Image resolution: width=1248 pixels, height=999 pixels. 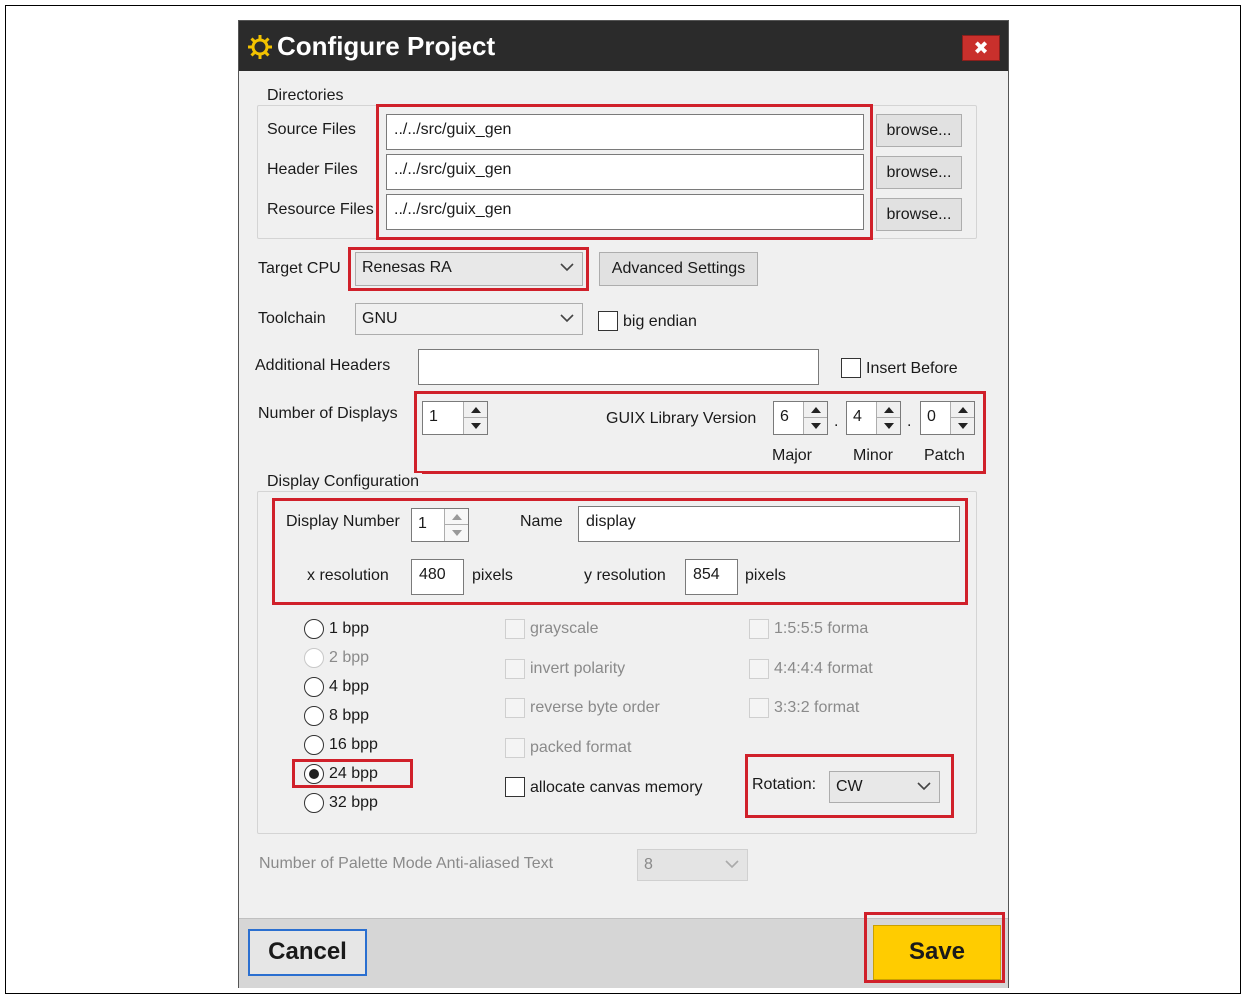 I want to click on rotation-highlight, so click(x=849, y=786).